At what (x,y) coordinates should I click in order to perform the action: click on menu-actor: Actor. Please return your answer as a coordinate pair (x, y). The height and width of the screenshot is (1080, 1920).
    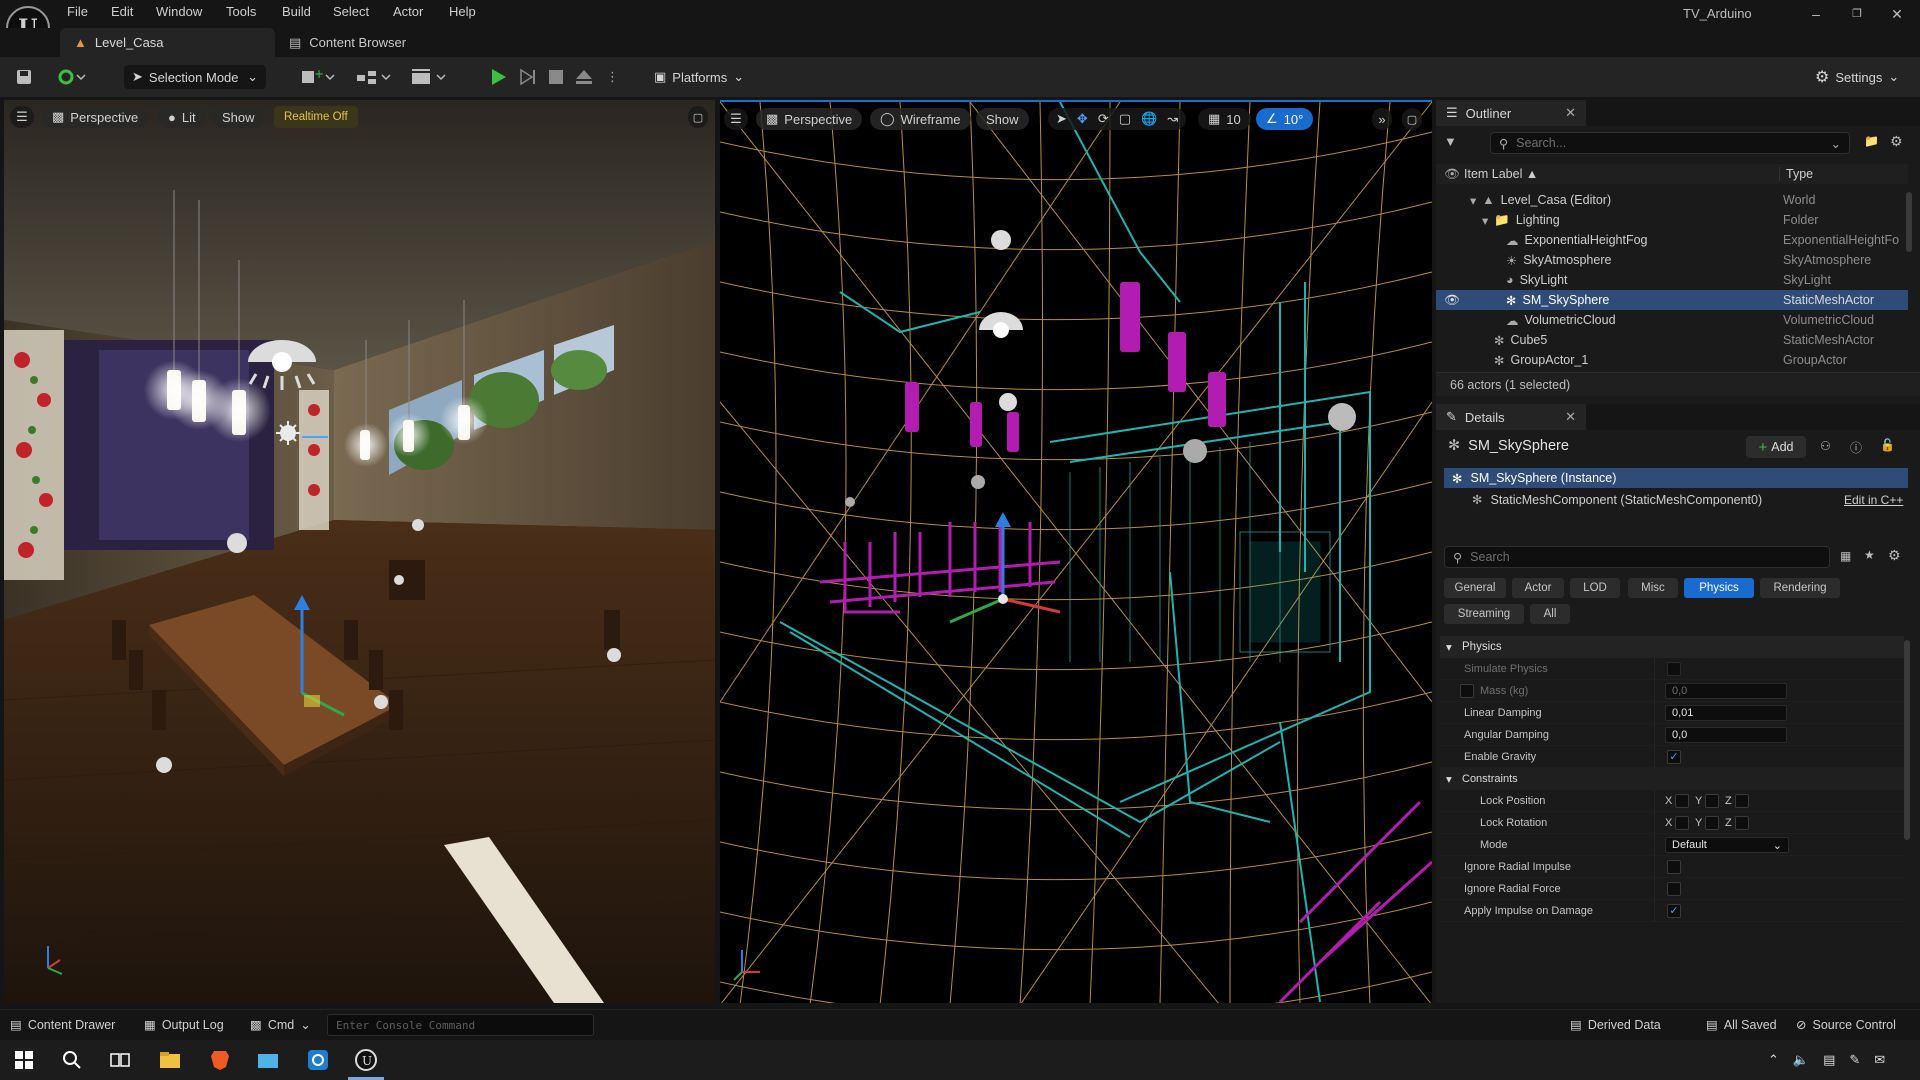
    Looking at the image, I should click on (408, 11).